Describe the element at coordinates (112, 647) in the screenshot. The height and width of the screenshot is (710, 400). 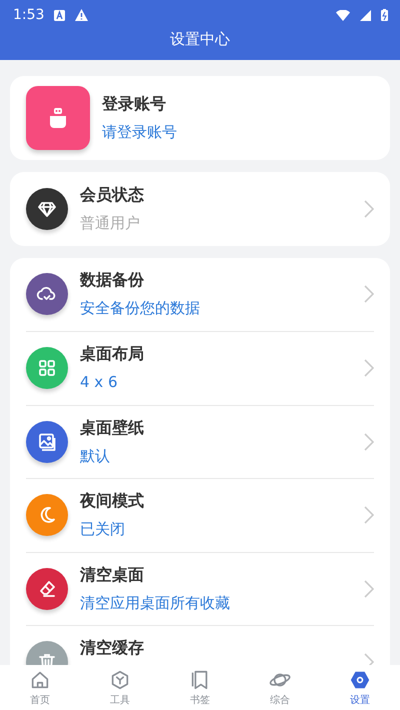
I see `item-title: 清空缓存` at that location.